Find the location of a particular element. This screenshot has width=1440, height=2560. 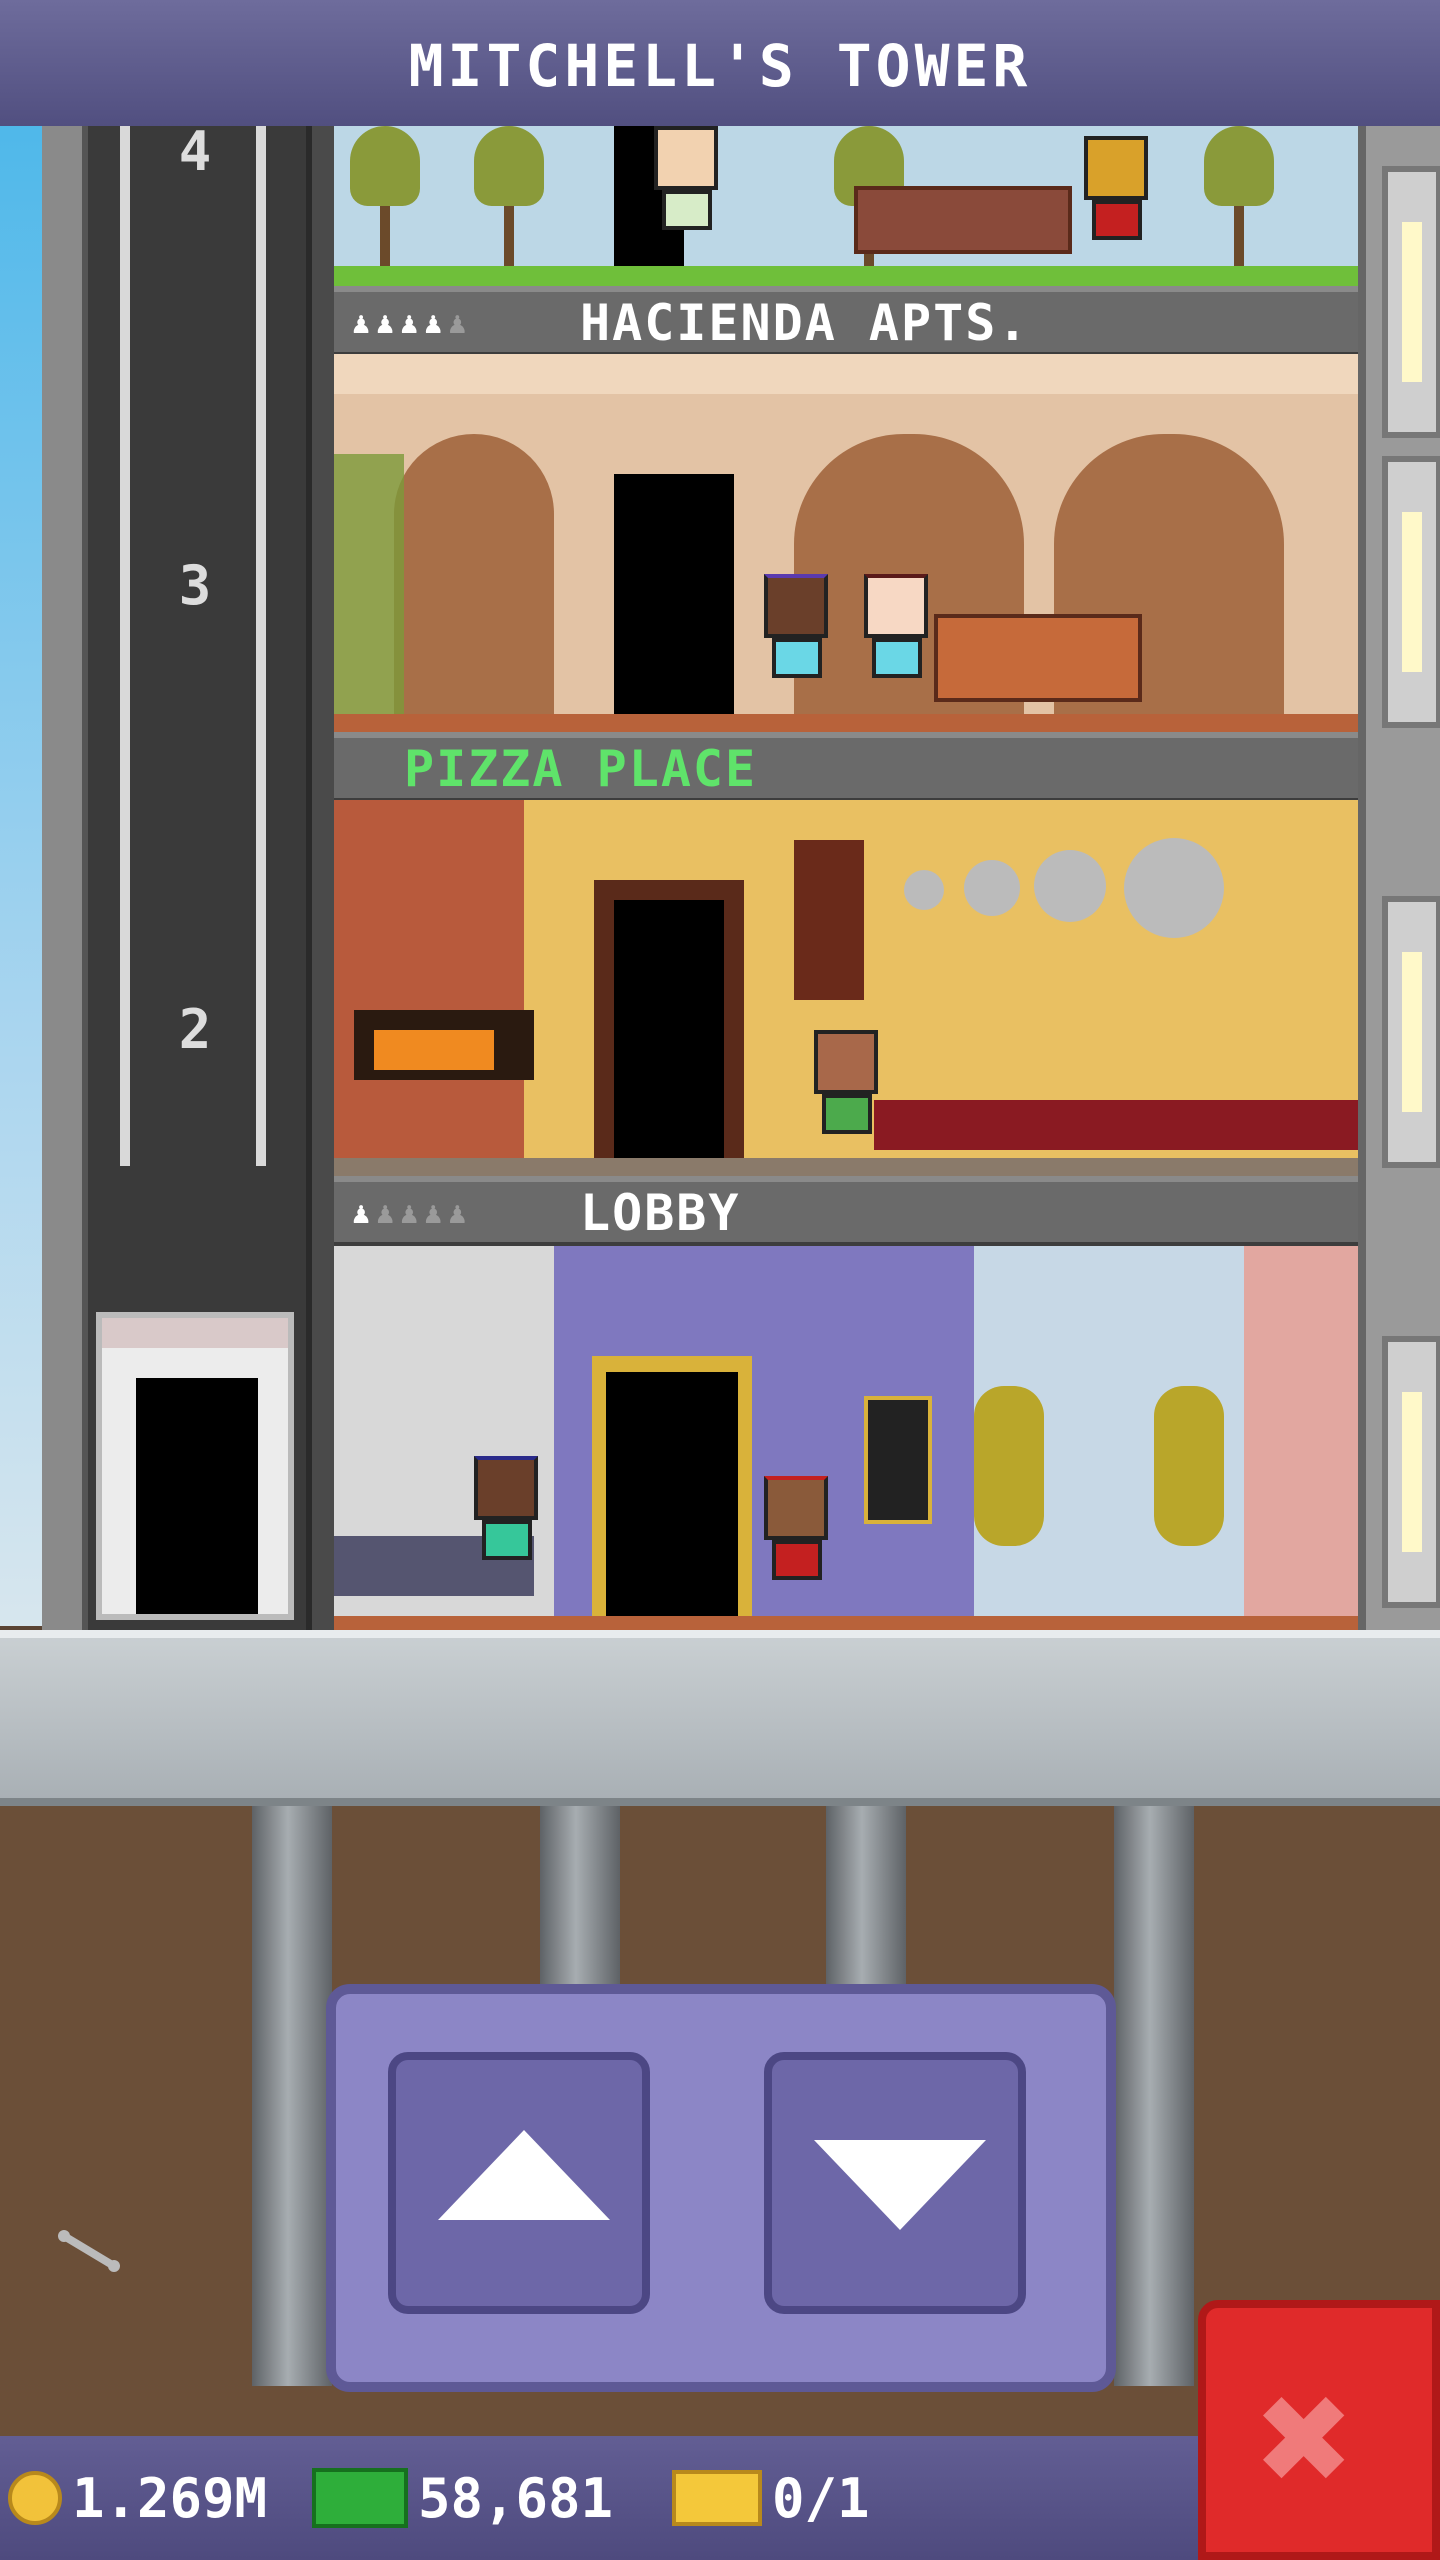

tower-wall-left is located at coordinates (65, 878).